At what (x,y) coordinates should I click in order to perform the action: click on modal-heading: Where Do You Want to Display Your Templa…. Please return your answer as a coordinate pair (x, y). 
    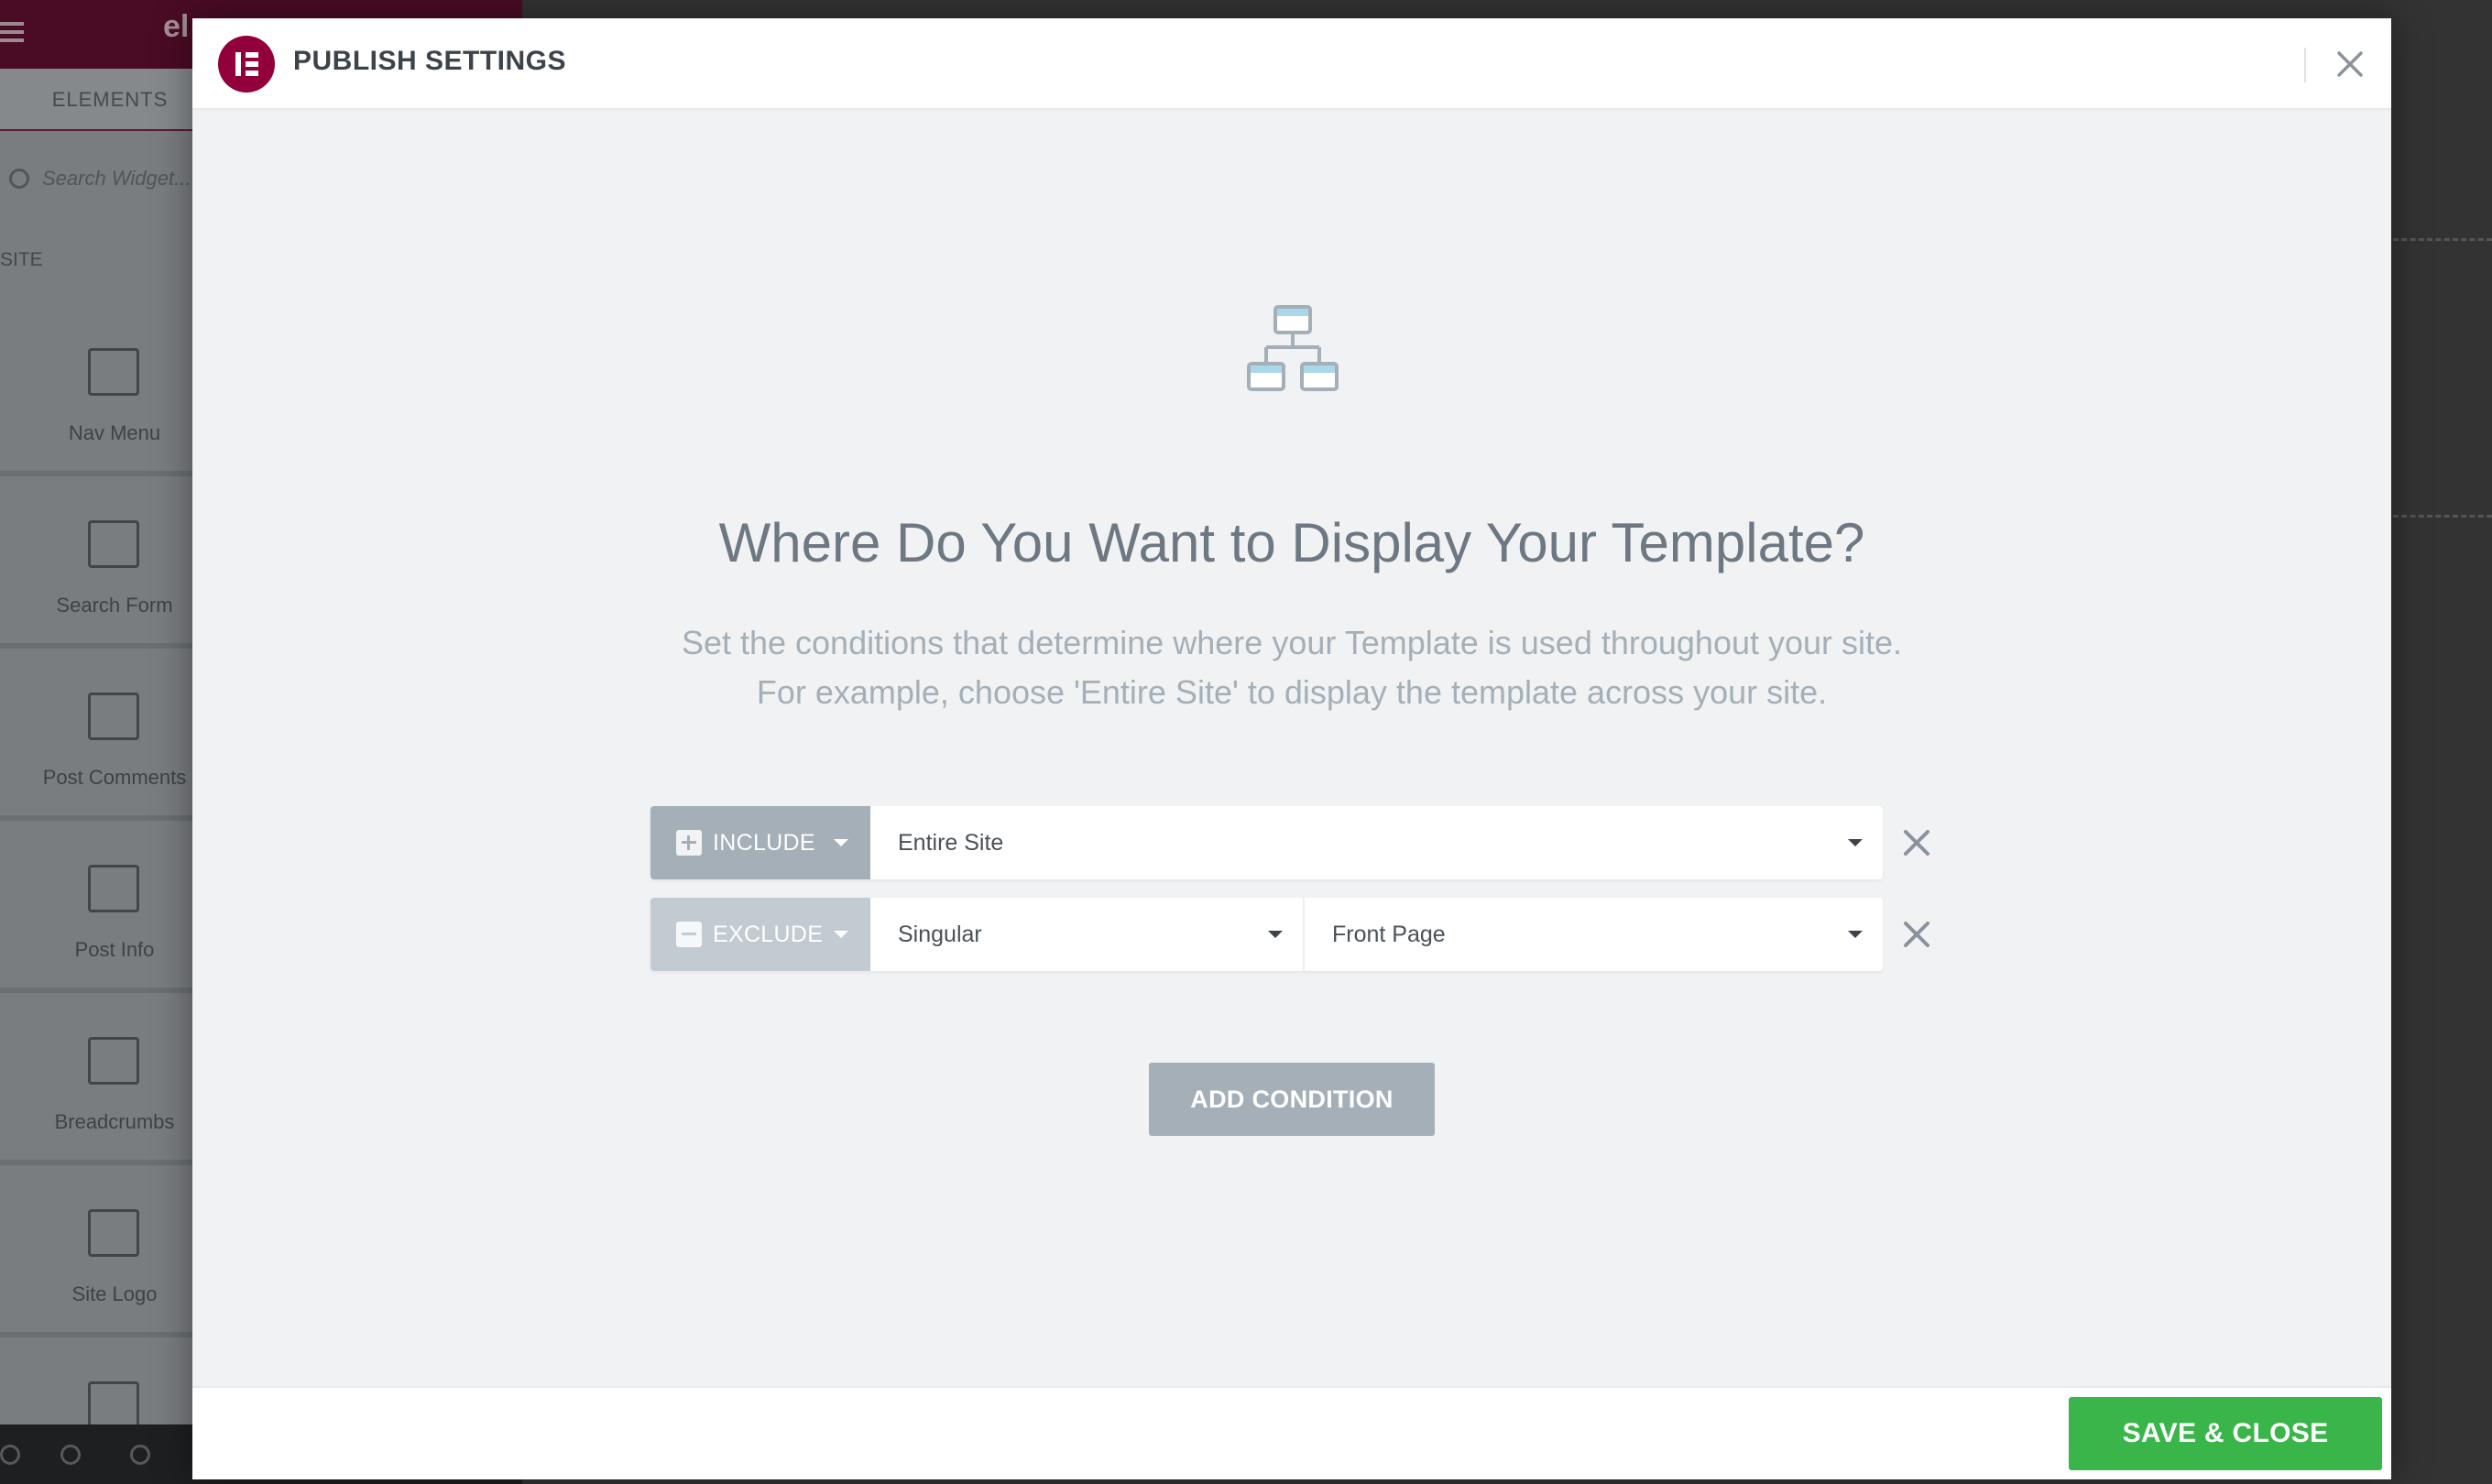
    Looking at the image, I should click on (1291, 542).